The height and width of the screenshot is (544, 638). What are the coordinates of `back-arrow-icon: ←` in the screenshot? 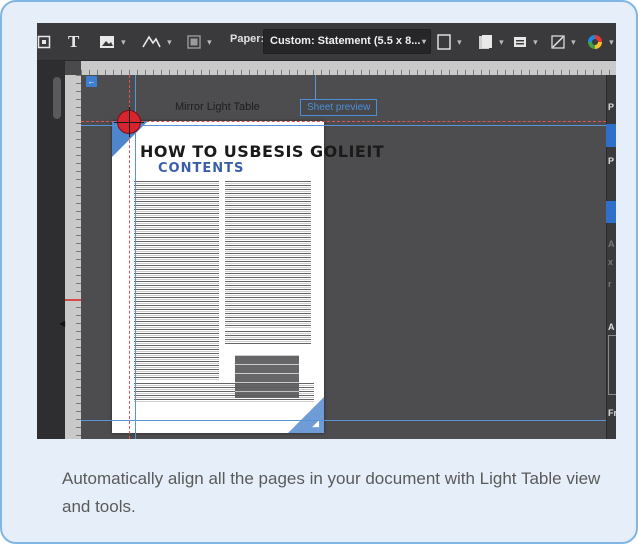 It's located at (91, 81).